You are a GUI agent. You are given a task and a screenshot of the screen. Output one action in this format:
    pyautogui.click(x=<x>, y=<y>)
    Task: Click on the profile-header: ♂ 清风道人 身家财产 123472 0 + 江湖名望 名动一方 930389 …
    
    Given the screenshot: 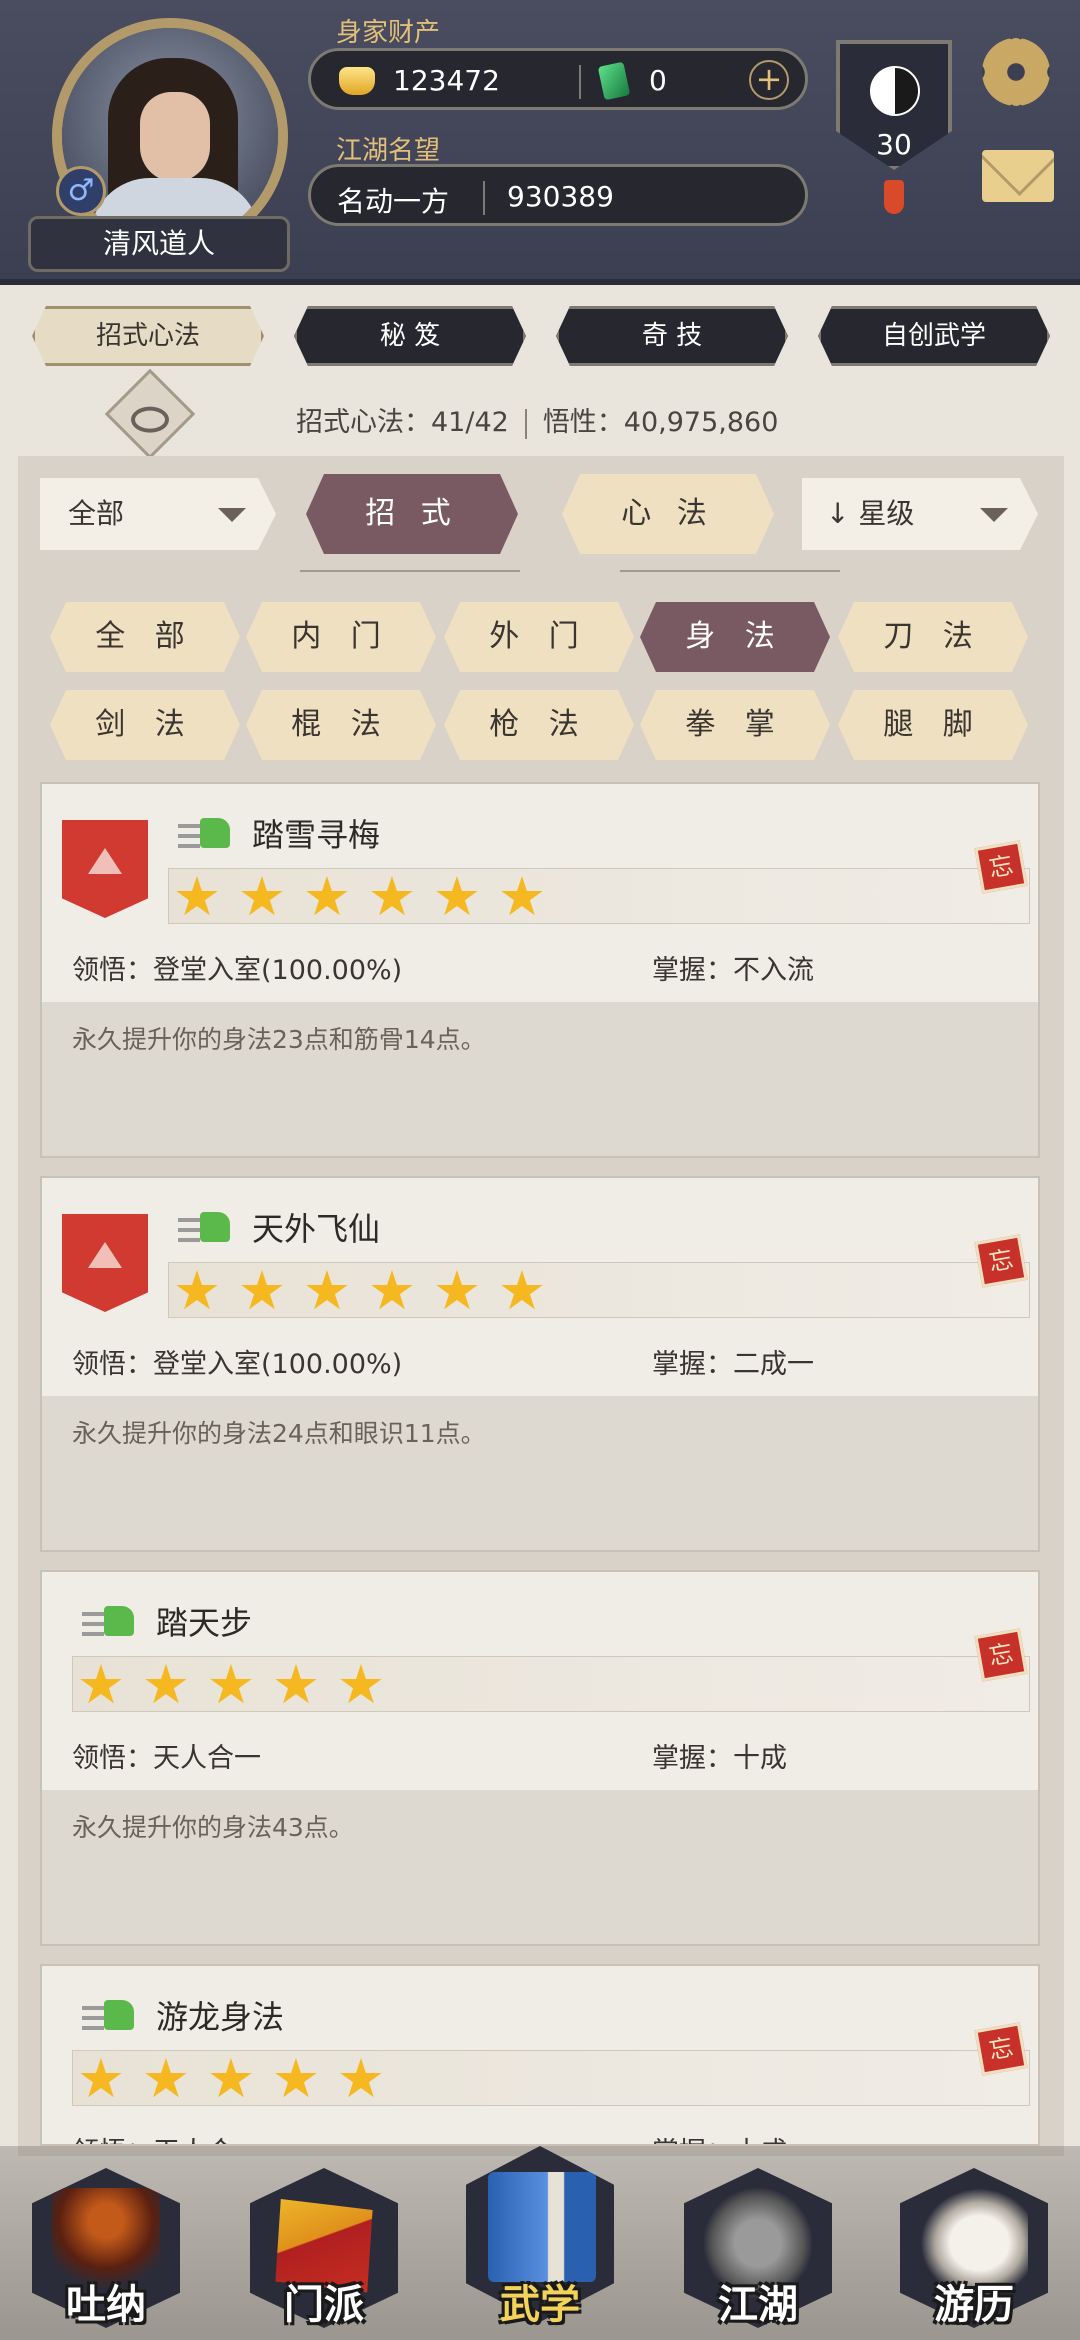 What is the action you would take?
    pyautogui.click(x=540, y=142)
    